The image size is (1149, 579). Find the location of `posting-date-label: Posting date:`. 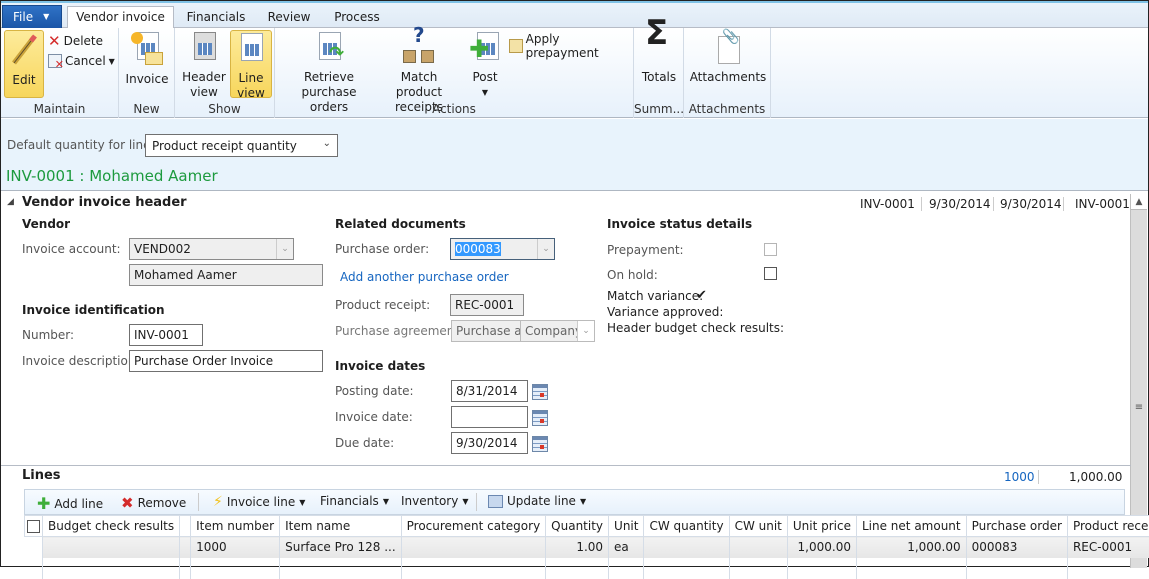

posting-date-label: Posting date: is located at coordinates (374, 391).